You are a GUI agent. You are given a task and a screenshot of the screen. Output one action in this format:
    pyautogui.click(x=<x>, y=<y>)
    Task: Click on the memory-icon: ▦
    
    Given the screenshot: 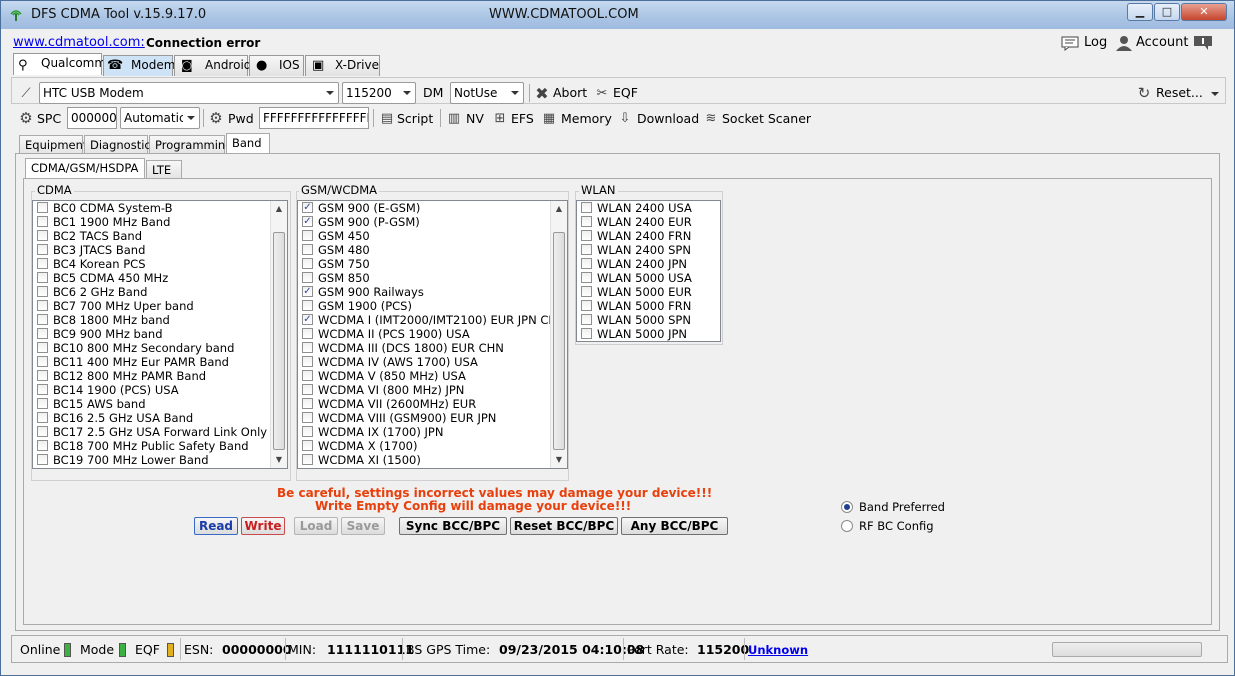 What is the action you would take?
    pyautogui.click(x=549, y=118)
    